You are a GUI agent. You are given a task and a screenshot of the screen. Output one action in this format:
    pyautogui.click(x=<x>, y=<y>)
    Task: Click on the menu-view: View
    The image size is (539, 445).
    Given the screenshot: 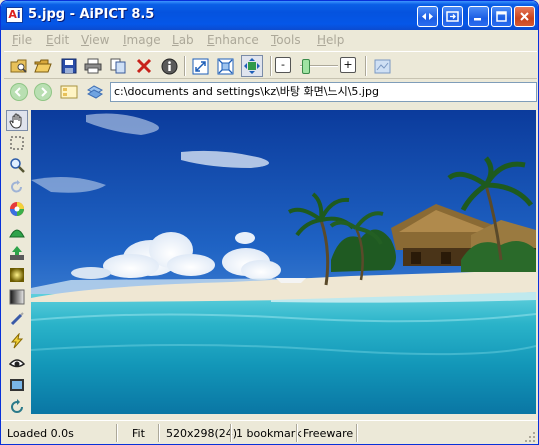 What is the action you would take?
    pyautogui.click(x=95, y=40)
    